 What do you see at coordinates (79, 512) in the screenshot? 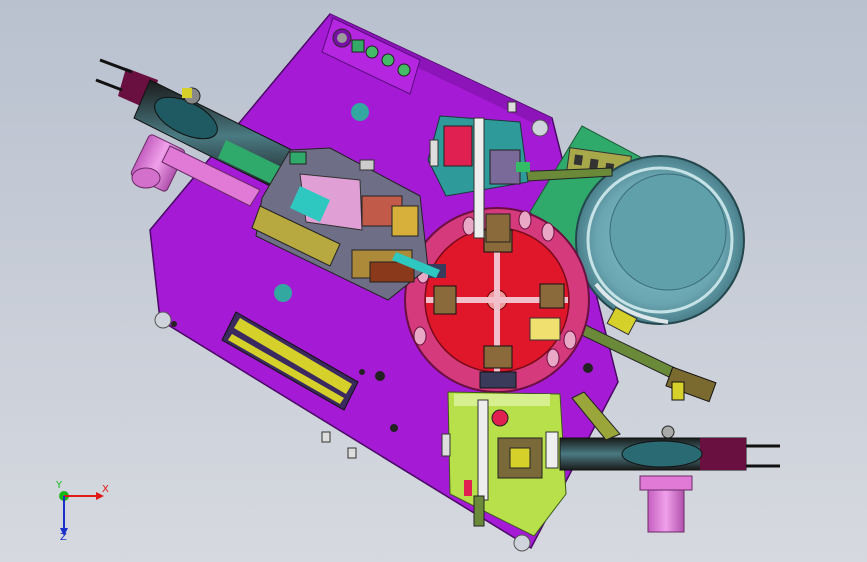
I see `coordinate-triad: X Y Z` at bounding box center [79, 512].